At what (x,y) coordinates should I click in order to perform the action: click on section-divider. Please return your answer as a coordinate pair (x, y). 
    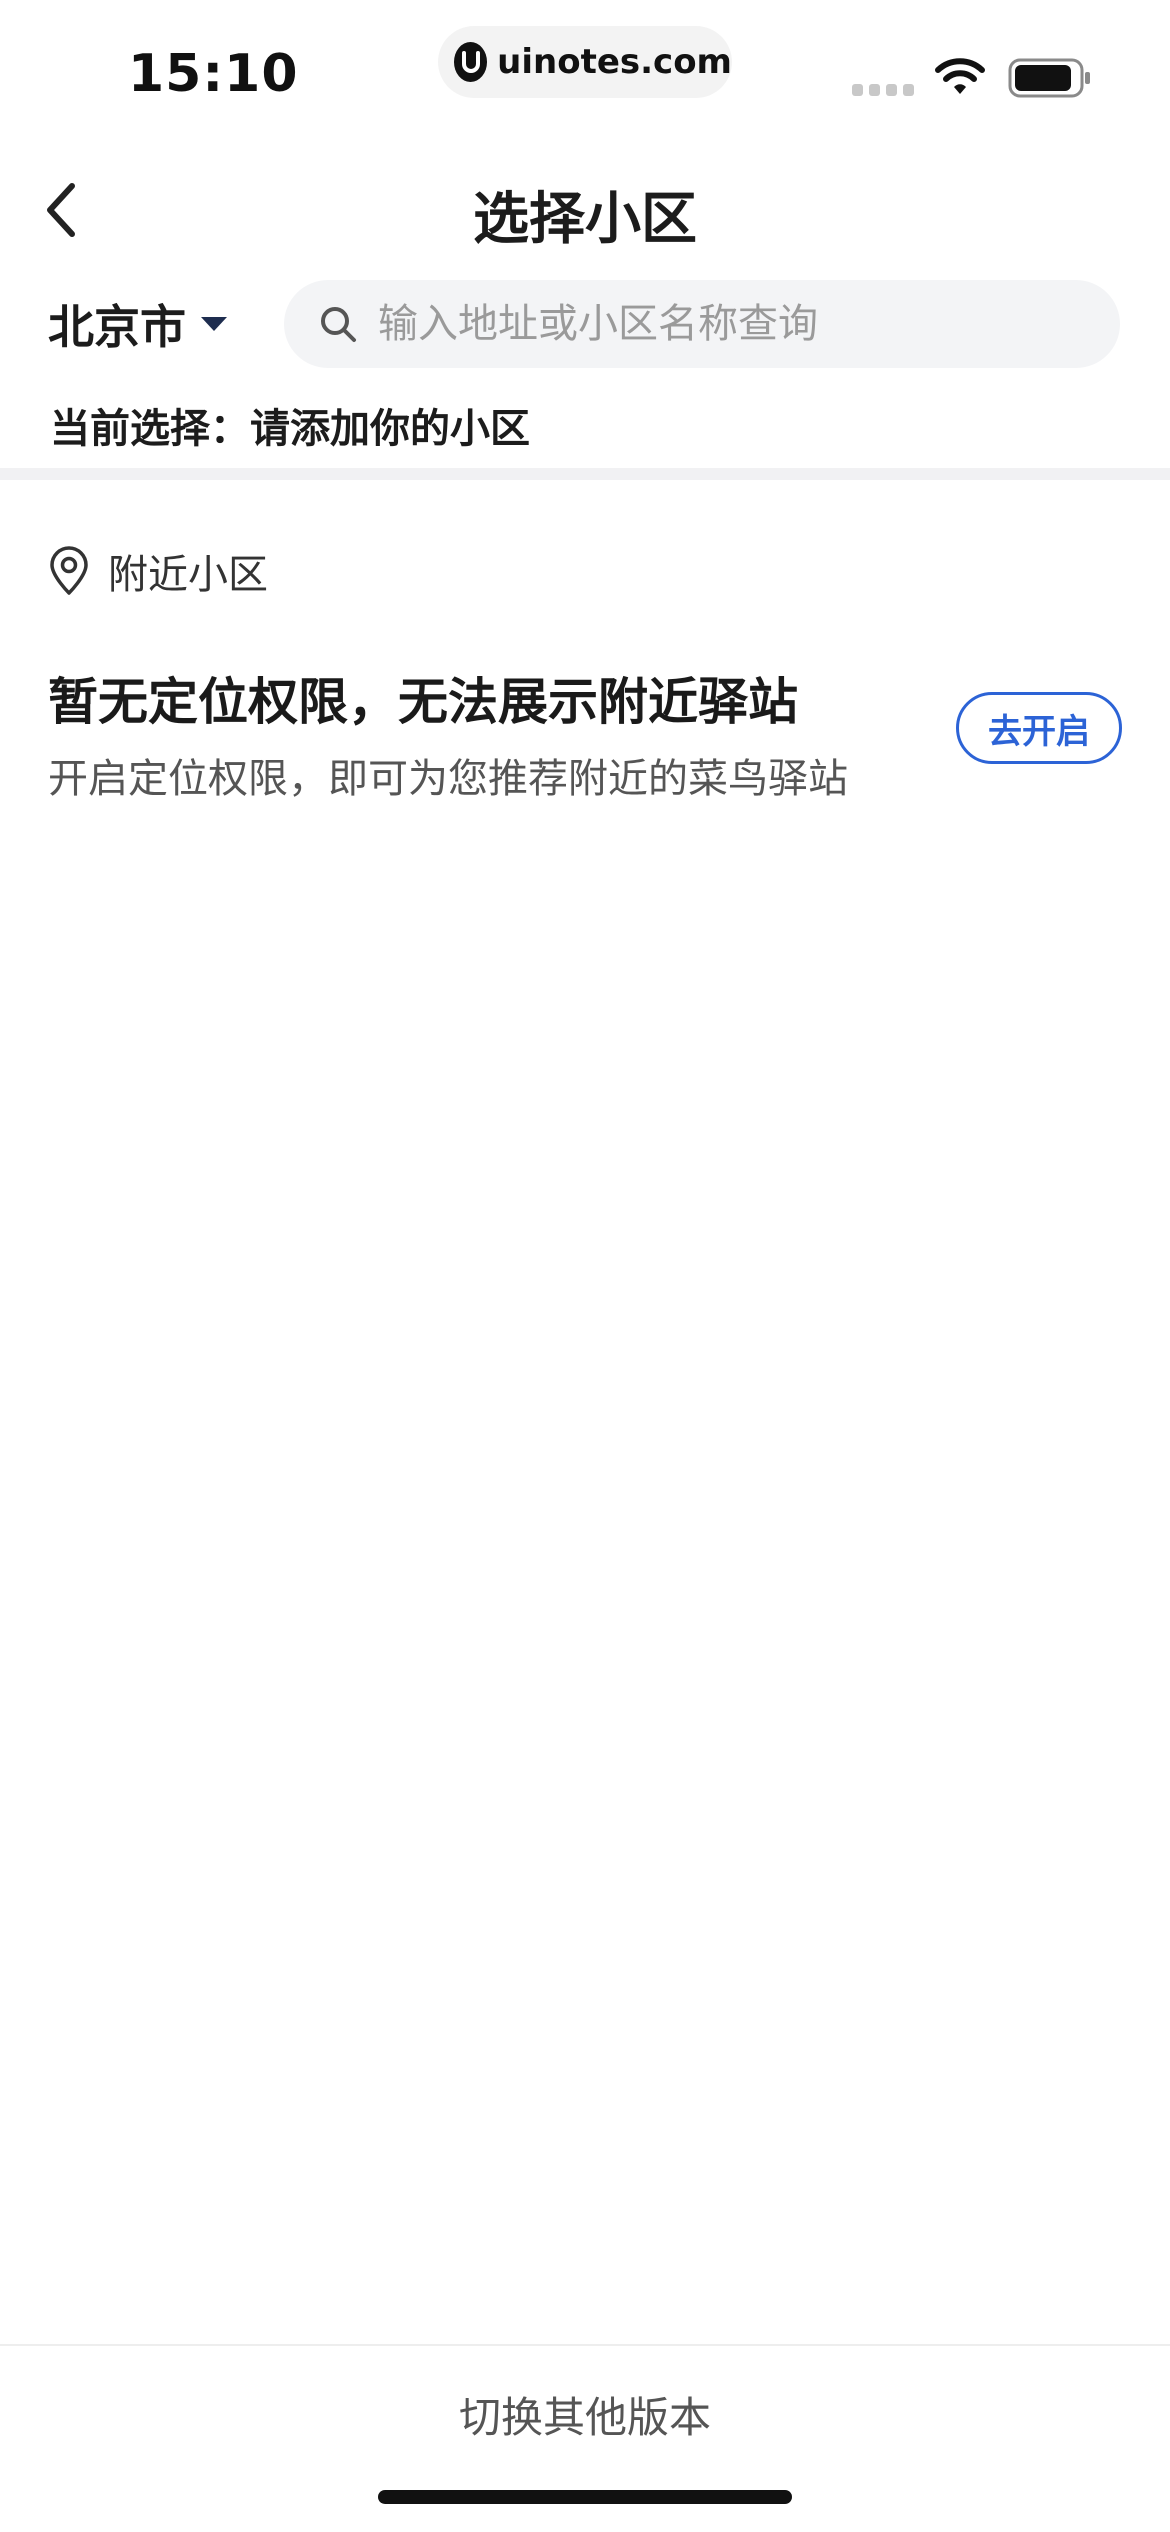
    Looking at the image, I should click on (585, 474).